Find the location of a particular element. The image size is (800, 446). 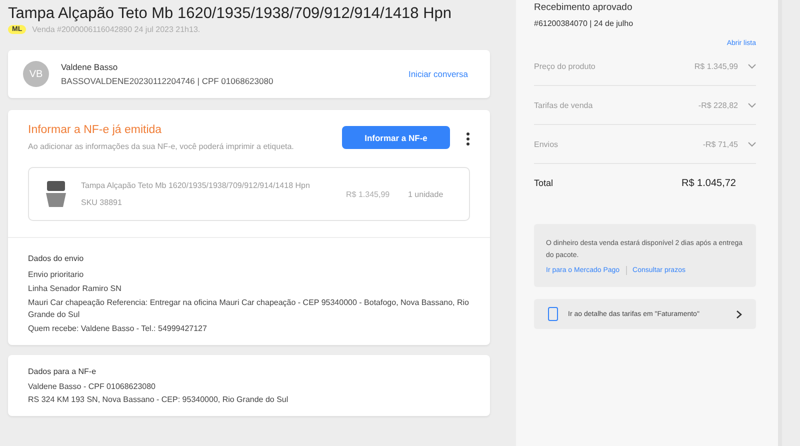

page-title: Tampa Alçapão Teto Mb 1620/1935/1938/709/912/914/1418 Hpn is located at coordinates (230, 14).